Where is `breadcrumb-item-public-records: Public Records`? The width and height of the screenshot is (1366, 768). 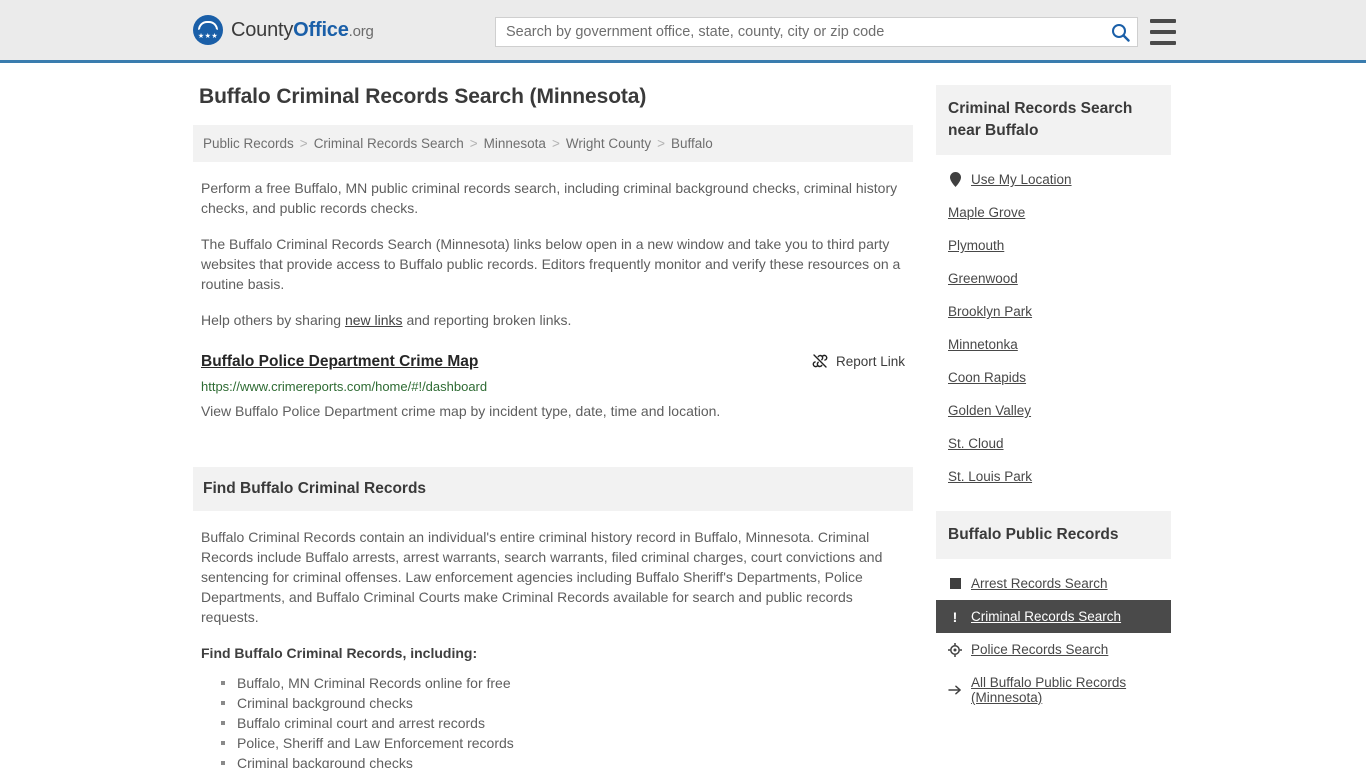
breadcrumb-item-public-records: Public Records is located at coordinates (248, 143).